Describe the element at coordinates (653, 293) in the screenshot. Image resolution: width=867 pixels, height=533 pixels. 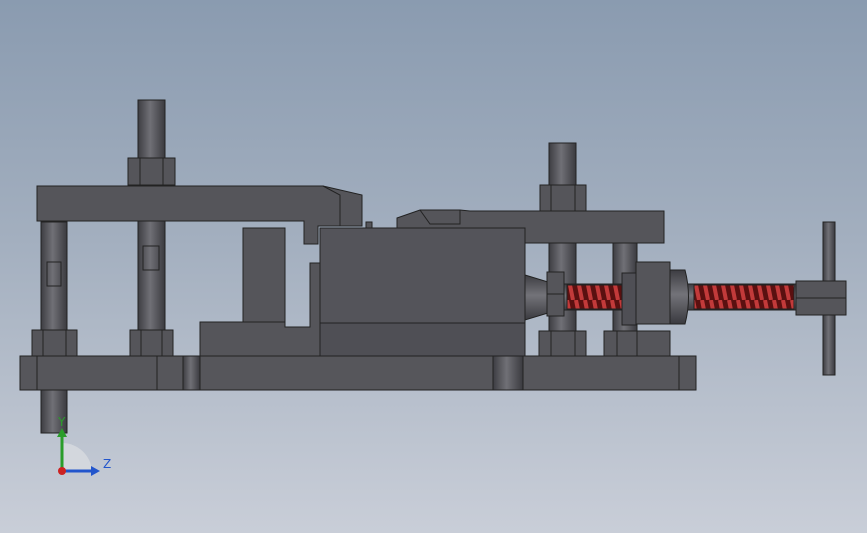
I see `screw-nut-housing` at that location.